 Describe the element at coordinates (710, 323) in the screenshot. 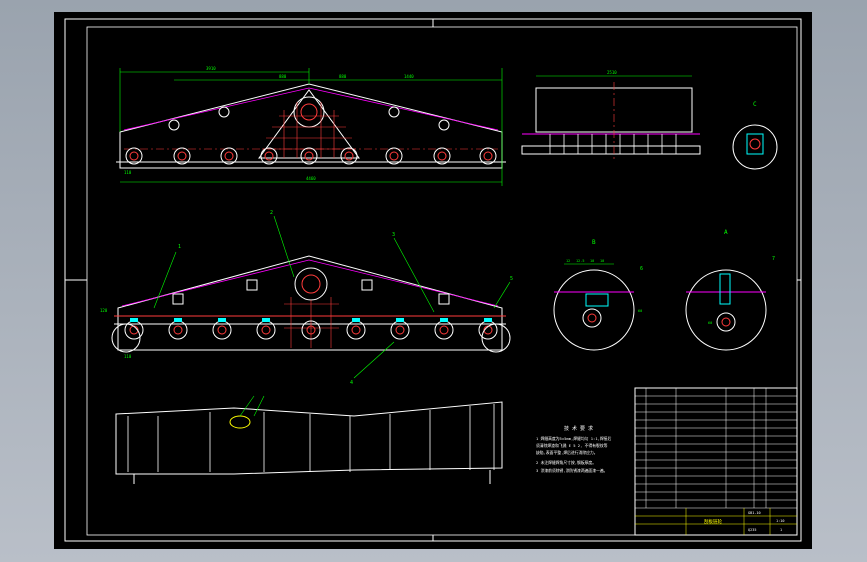

I see `dim-a-h: 60` at that location.